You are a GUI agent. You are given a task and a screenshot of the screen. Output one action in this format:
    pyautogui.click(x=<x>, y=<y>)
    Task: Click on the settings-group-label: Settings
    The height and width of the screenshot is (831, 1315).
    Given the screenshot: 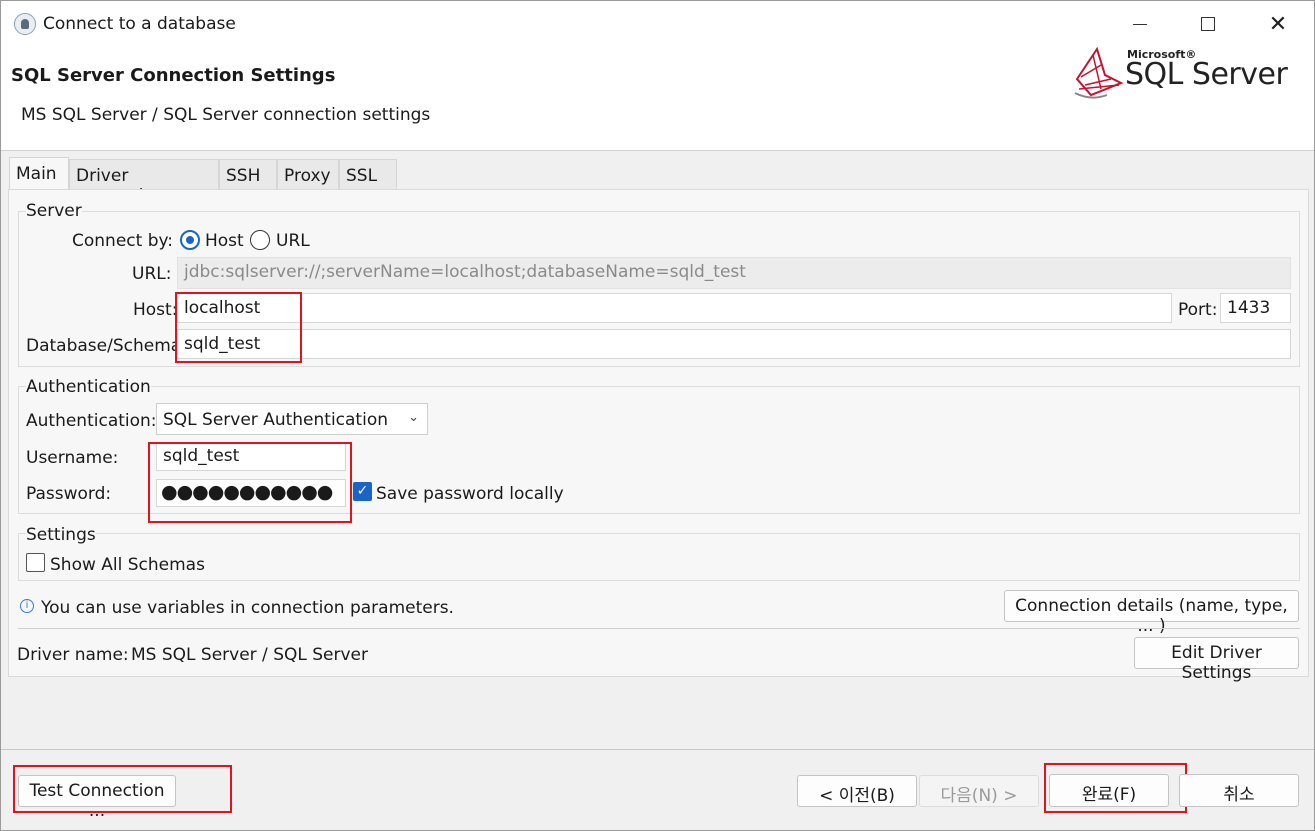 What is the action you would take?
    pyautogui.click(x=61, y=535)
    